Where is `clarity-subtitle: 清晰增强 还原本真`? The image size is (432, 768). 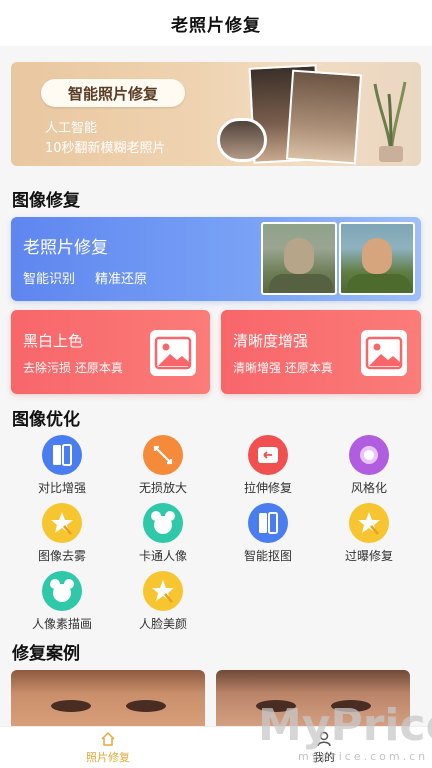 clarity-subtitle: 清晰增强 还原本真 is located at coordinates (283, 368).